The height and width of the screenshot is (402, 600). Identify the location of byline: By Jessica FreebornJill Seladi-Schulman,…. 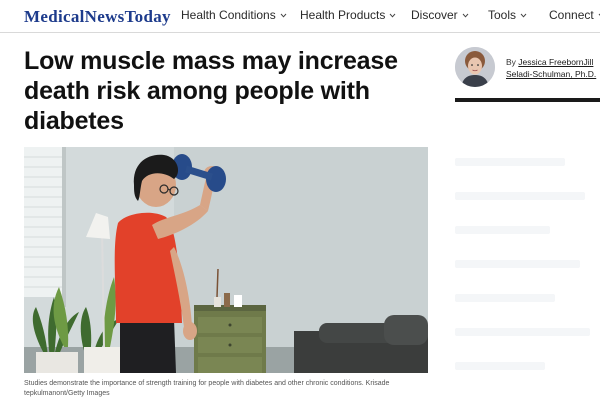
(553, 68).